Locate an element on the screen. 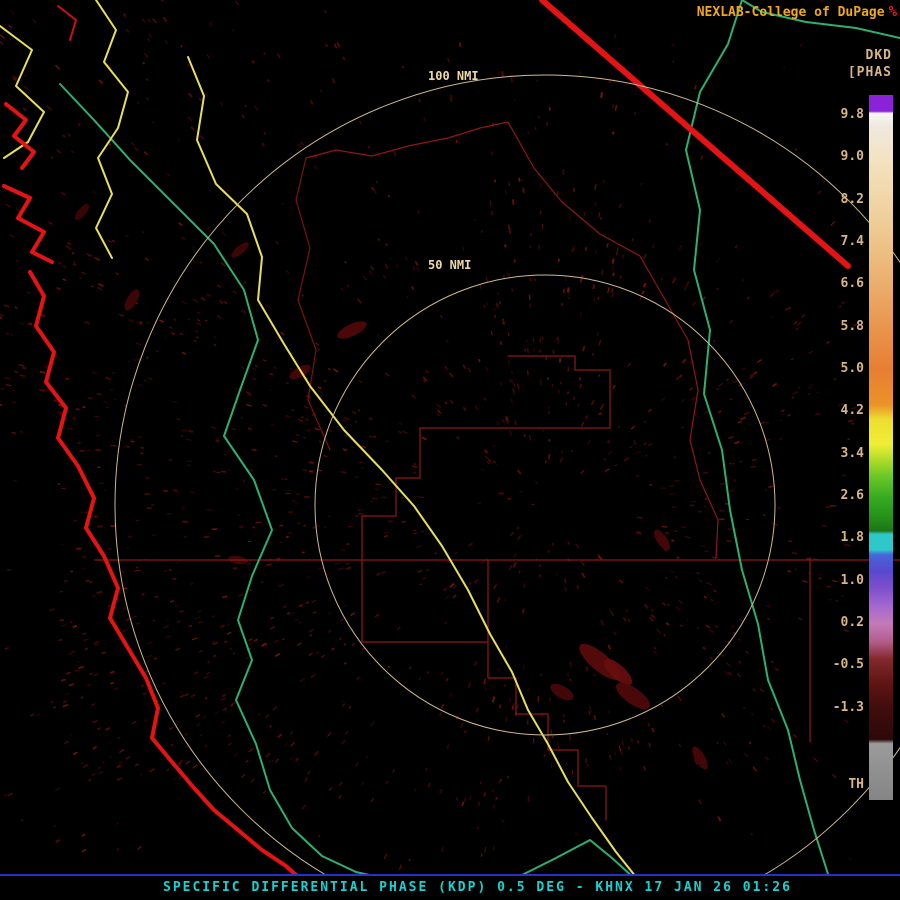 The image size is (900, 900). attribution-text: NEXLAB-College of DuPage is located at coordinates (790, 12).